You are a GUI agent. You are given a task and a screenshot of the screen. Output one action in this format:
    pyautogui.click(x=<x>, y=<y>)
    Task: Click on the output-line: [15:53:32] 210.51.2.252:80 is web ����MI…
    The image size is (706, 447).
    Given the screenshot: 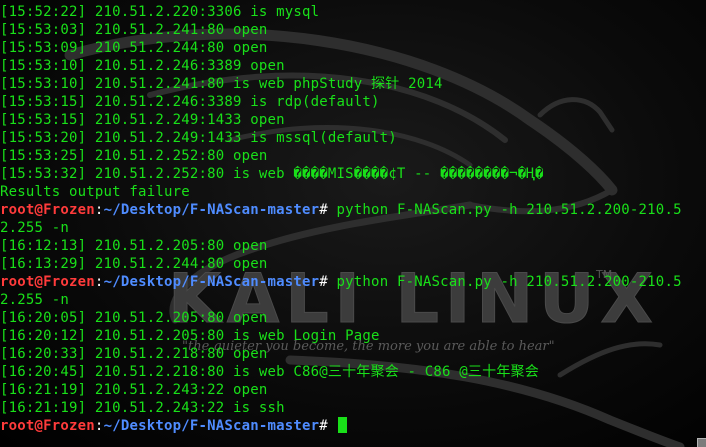 What is the action you would take?
    pyautogui.click(x=272, y=174)
    